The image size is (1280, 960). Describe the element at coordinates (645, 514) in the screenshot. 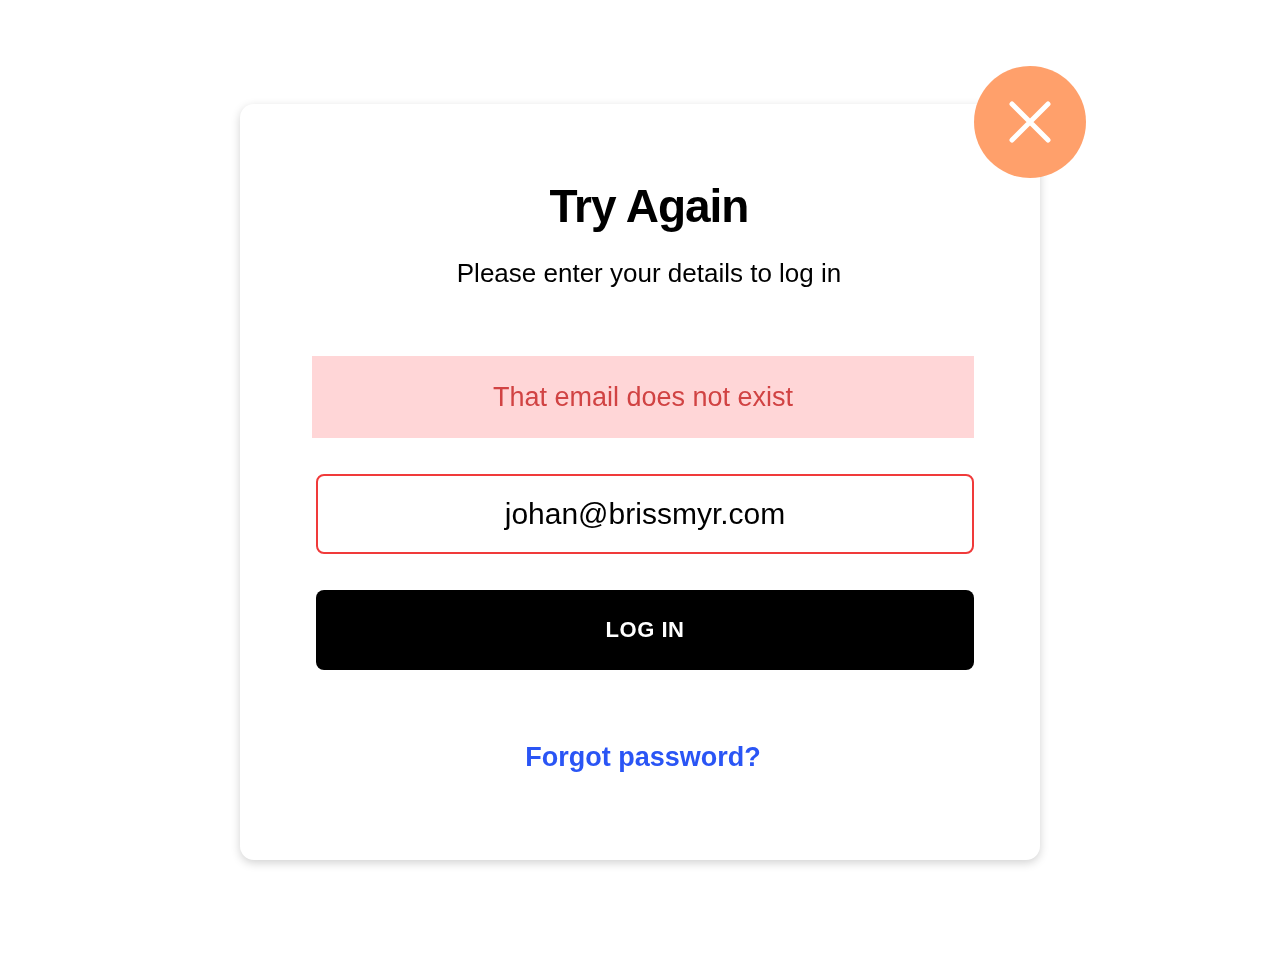

I see `email-field: johan@brissmyr.com` at that location.